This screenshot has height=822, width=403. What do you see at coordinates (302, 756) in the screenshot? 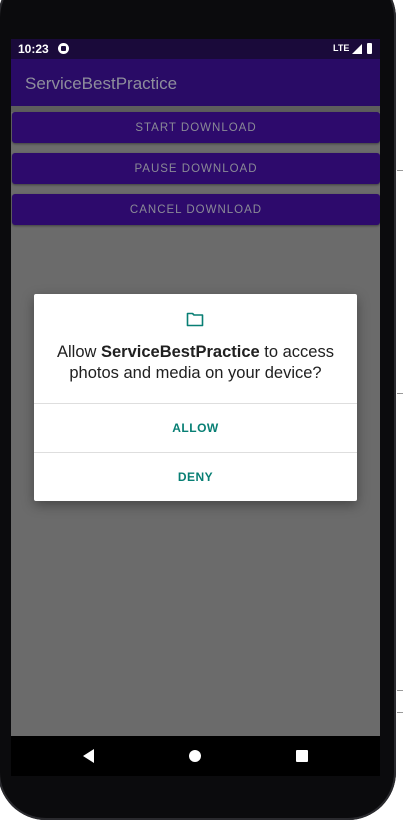
I see `recents-icon` at bounding box center [302, 756].